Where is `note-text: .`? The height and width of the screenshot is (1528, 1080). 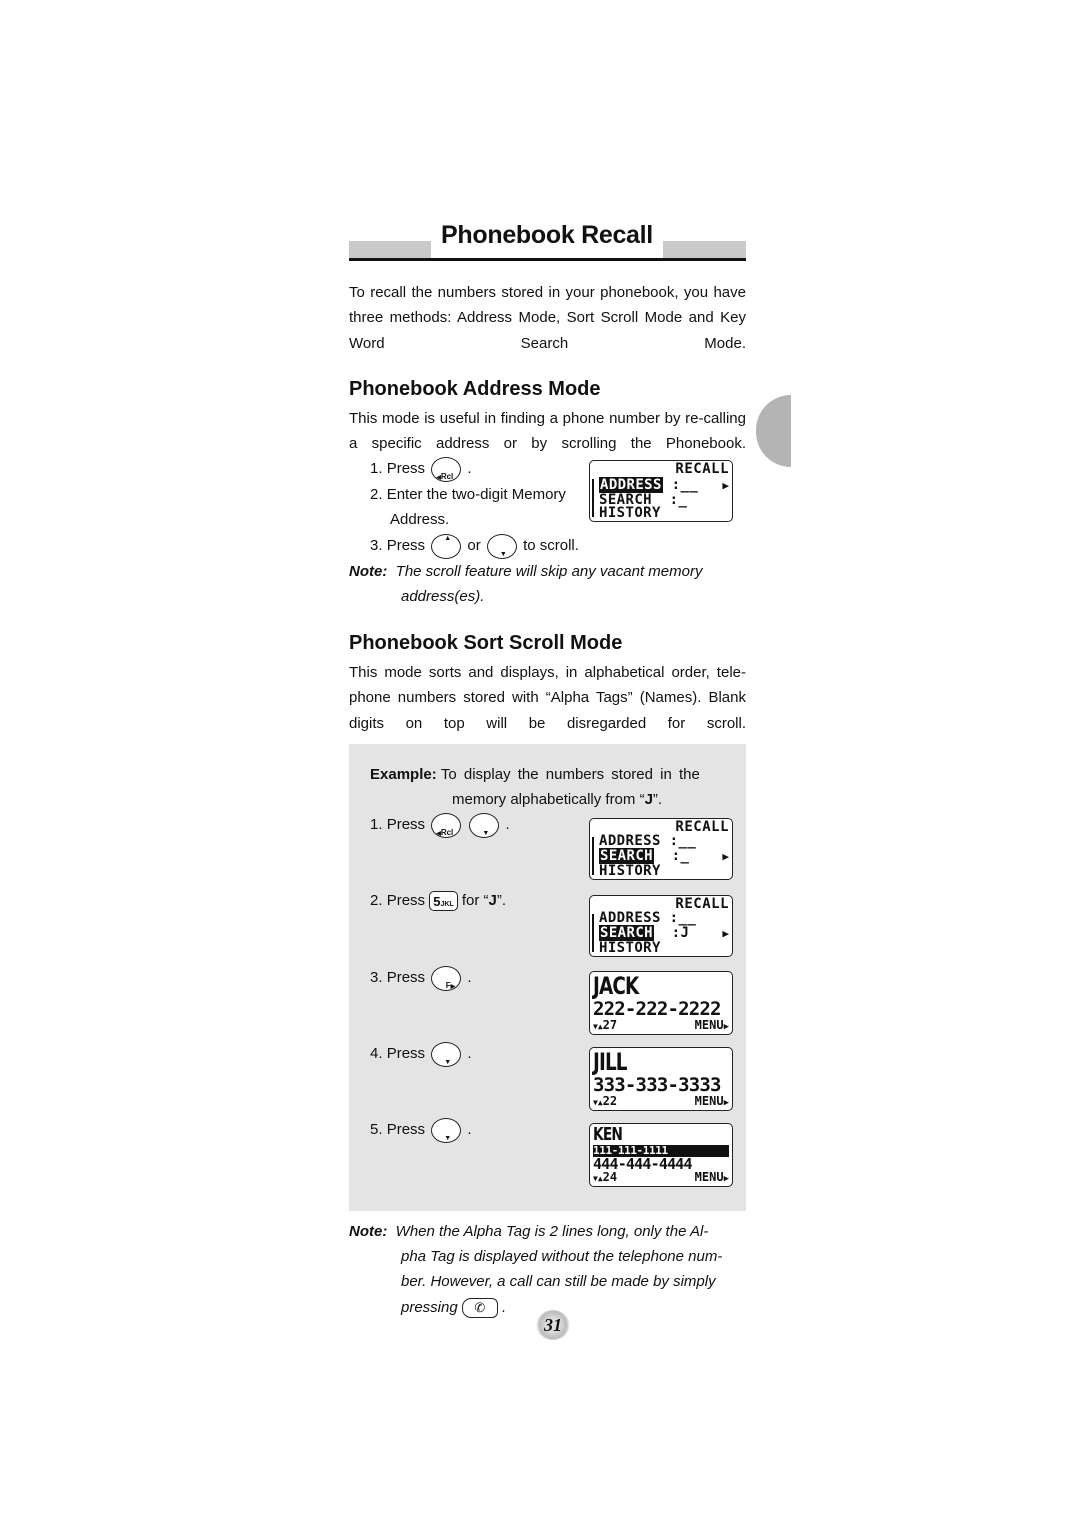
note-text: . is located at coordinates (504, 1307).